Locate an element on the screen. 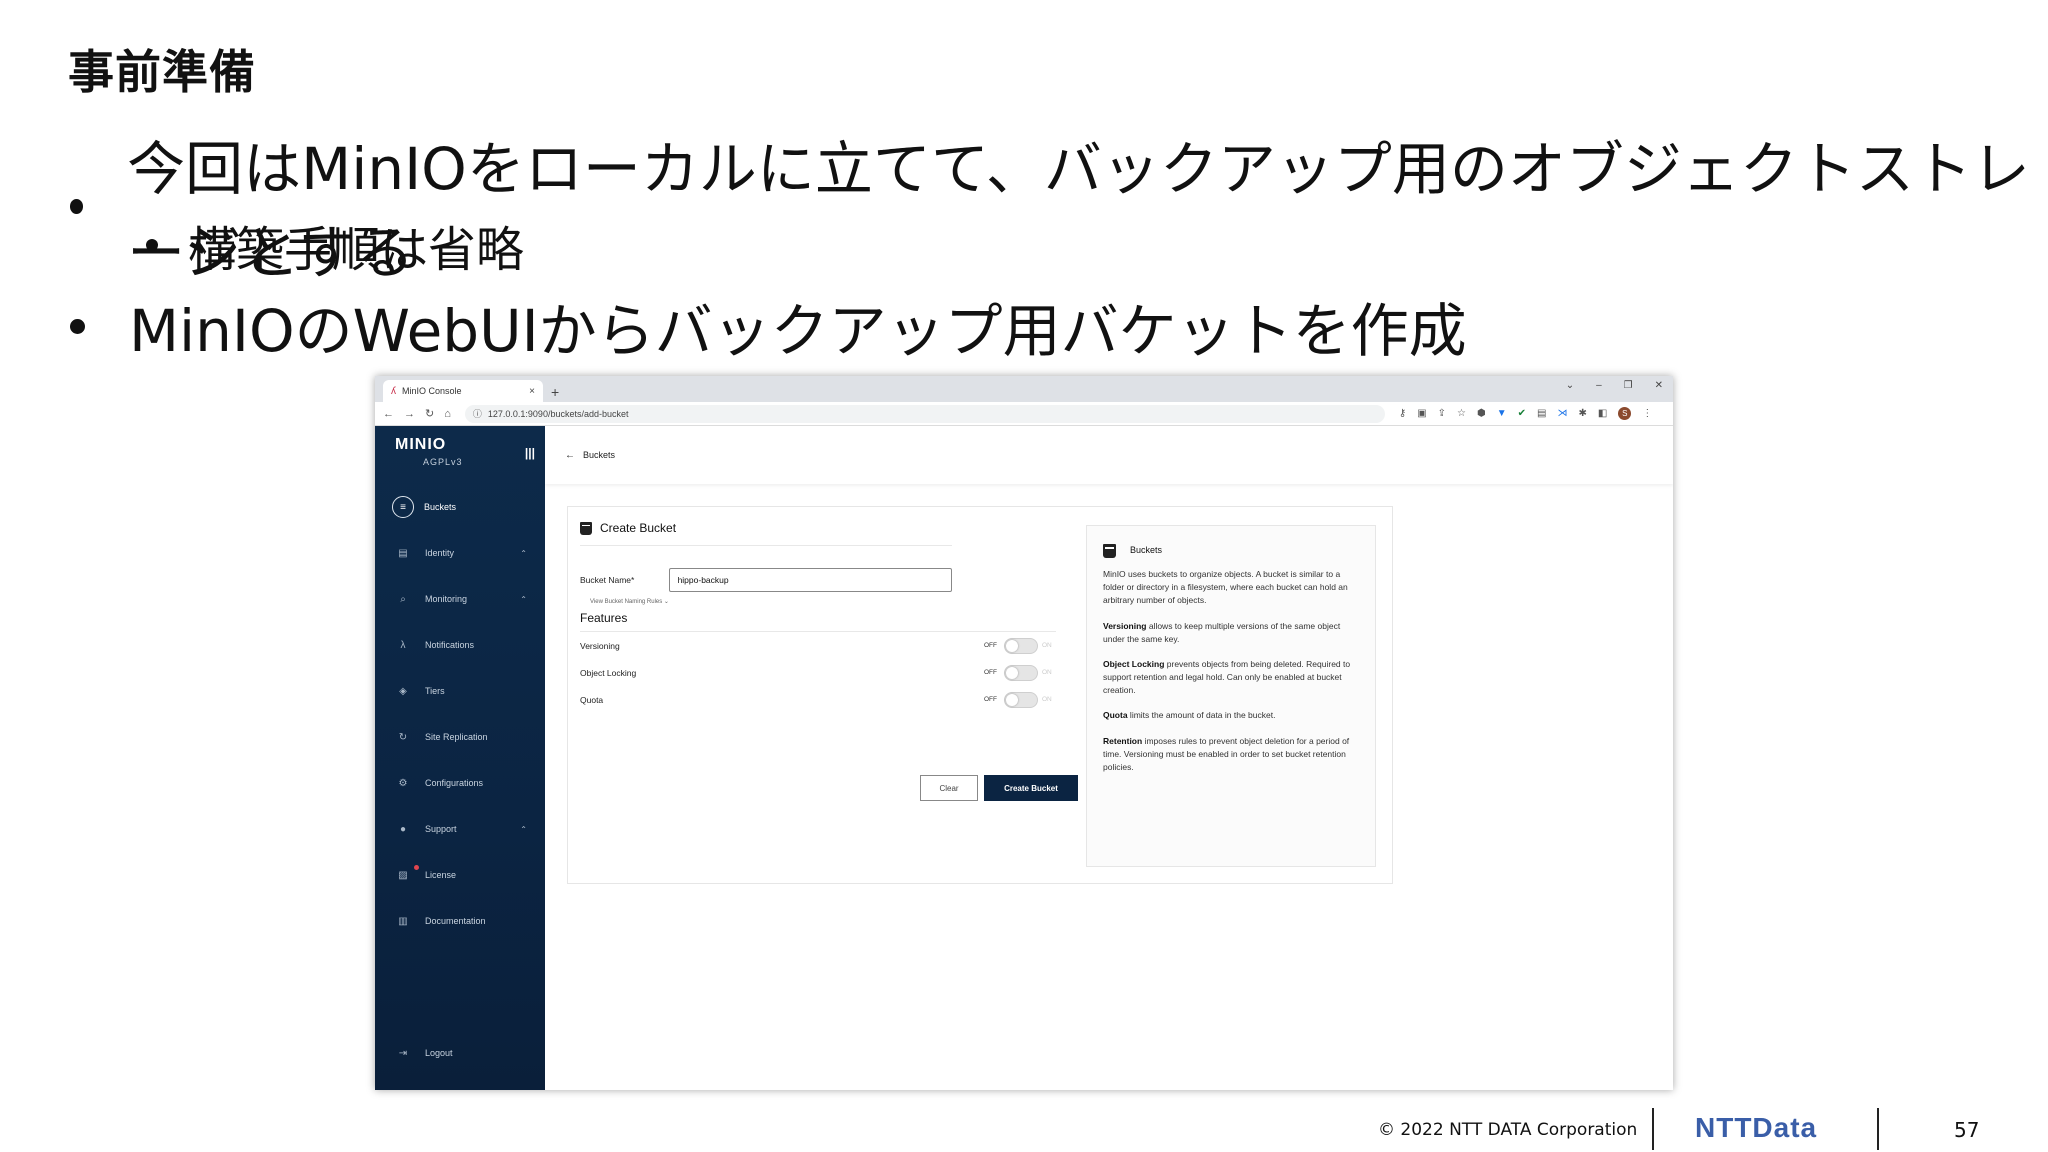 Image resolution: width=2048 pixels, height=1152 pixels. sidebar-item-label: Site Replication is located at coordinates (456, 737).